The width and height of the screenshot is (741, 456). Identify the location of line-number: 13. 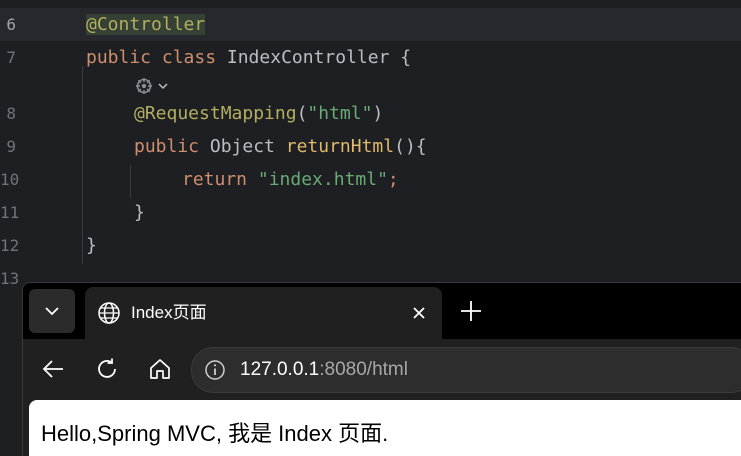
(10, 278).